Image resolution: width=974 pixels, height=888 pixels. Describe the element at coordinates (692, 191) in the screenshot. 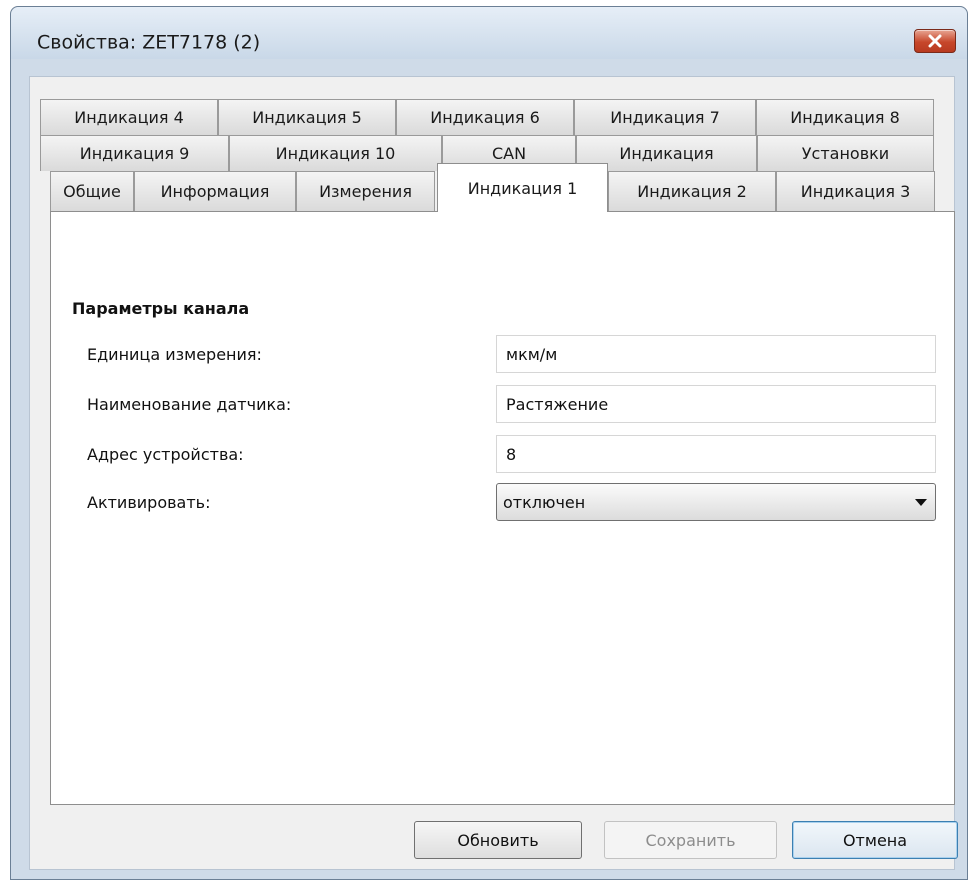

I see `tab-indication-2: Индикация 2` at that location.